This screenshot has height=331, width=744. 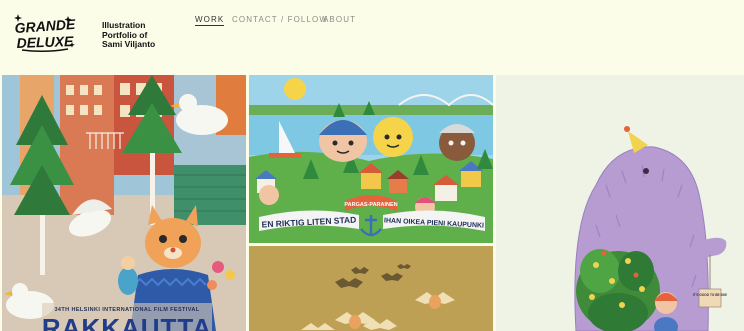 What do you see at coordinates (710, 295) in the screenshot?
I see `monster-sign-text: IT'S GOOD TO BE BIG!` at bounding box center [710, 295].